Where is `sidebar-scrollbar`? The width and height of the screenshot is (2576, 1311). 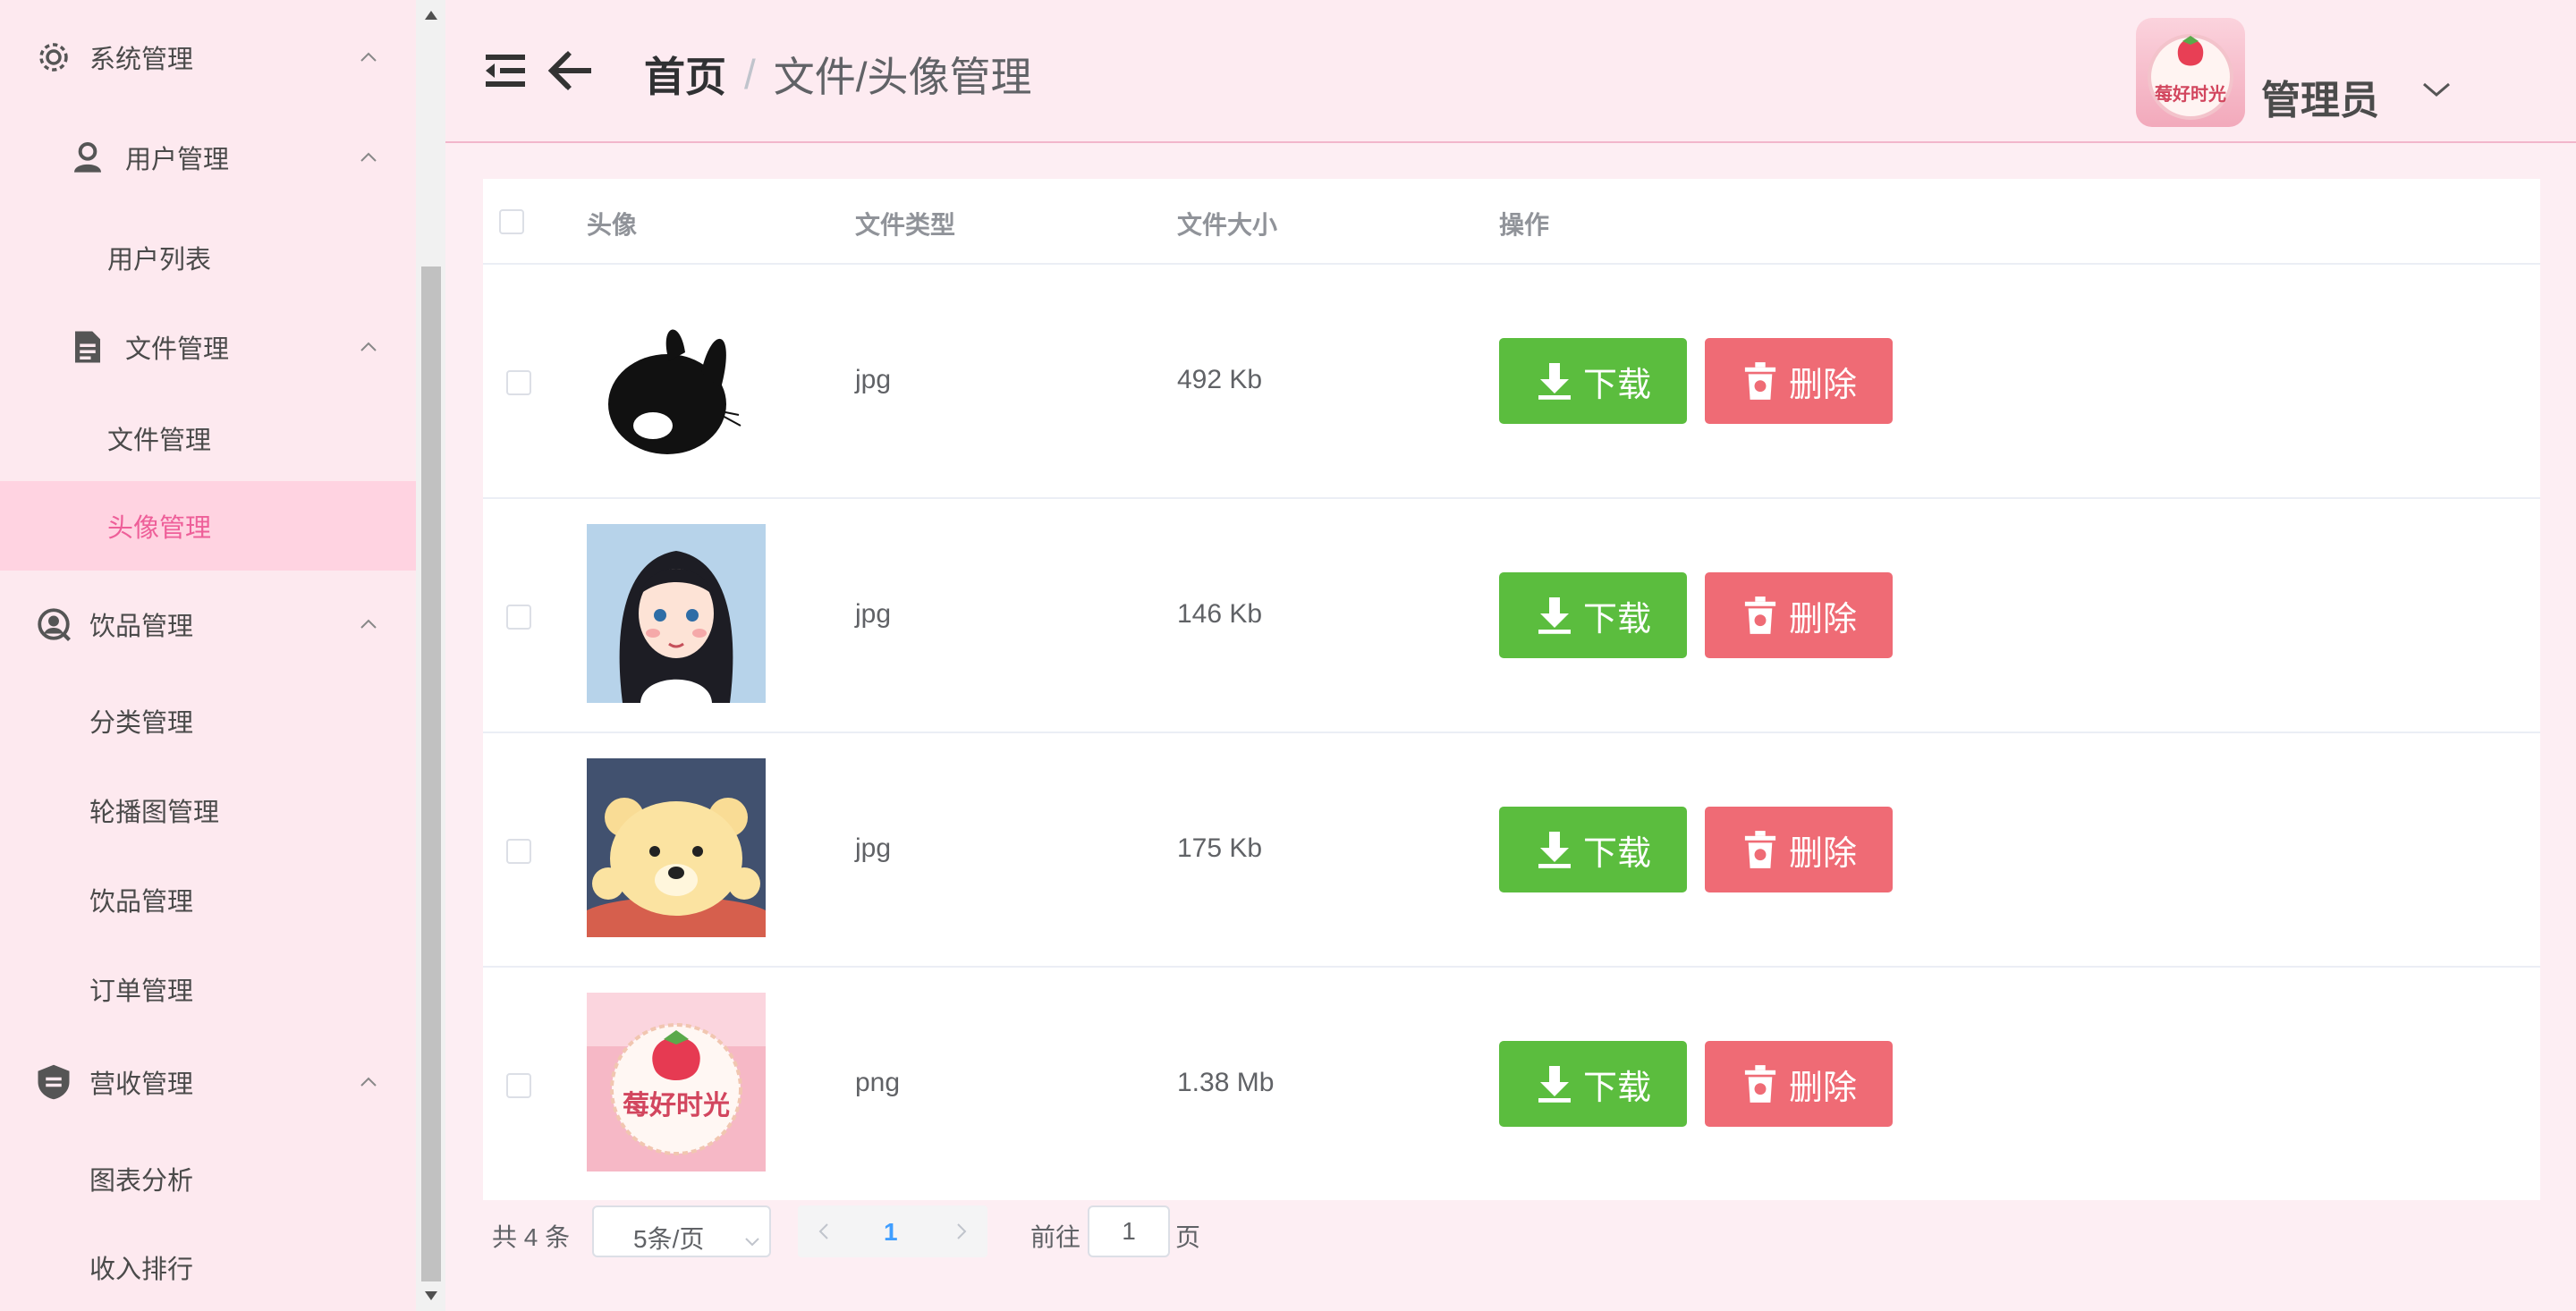
sidebar-scrollbar is located at coordinates (430, 655).